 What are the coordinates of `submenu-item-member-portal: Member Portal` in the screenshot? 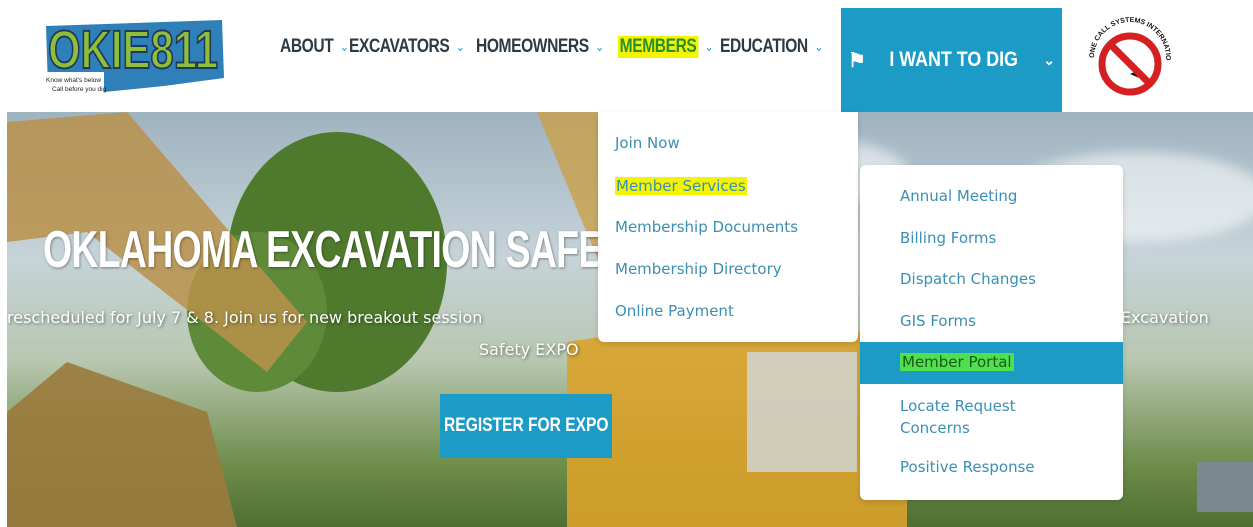 It's located at (957, 362).